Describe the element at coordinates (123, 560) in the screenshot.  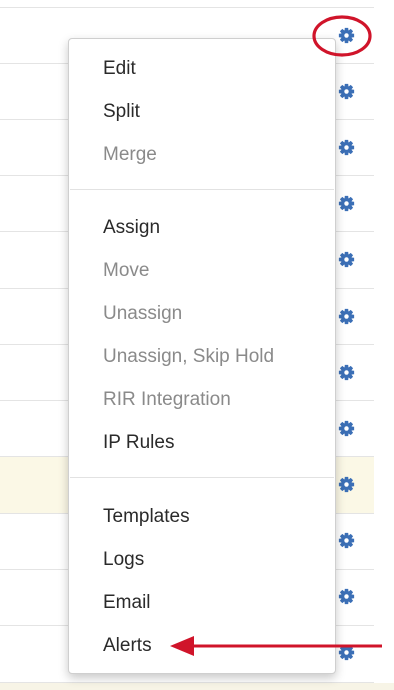
I see `menu-item-logs: Logs` at that location.